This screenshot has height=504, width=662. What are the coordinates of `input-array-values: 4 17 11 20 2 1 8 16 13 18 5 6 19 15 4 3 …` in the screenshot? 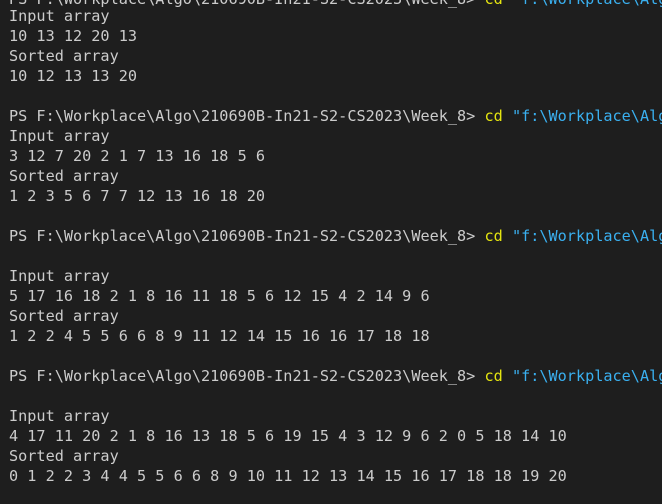 It's located at (288, 436).